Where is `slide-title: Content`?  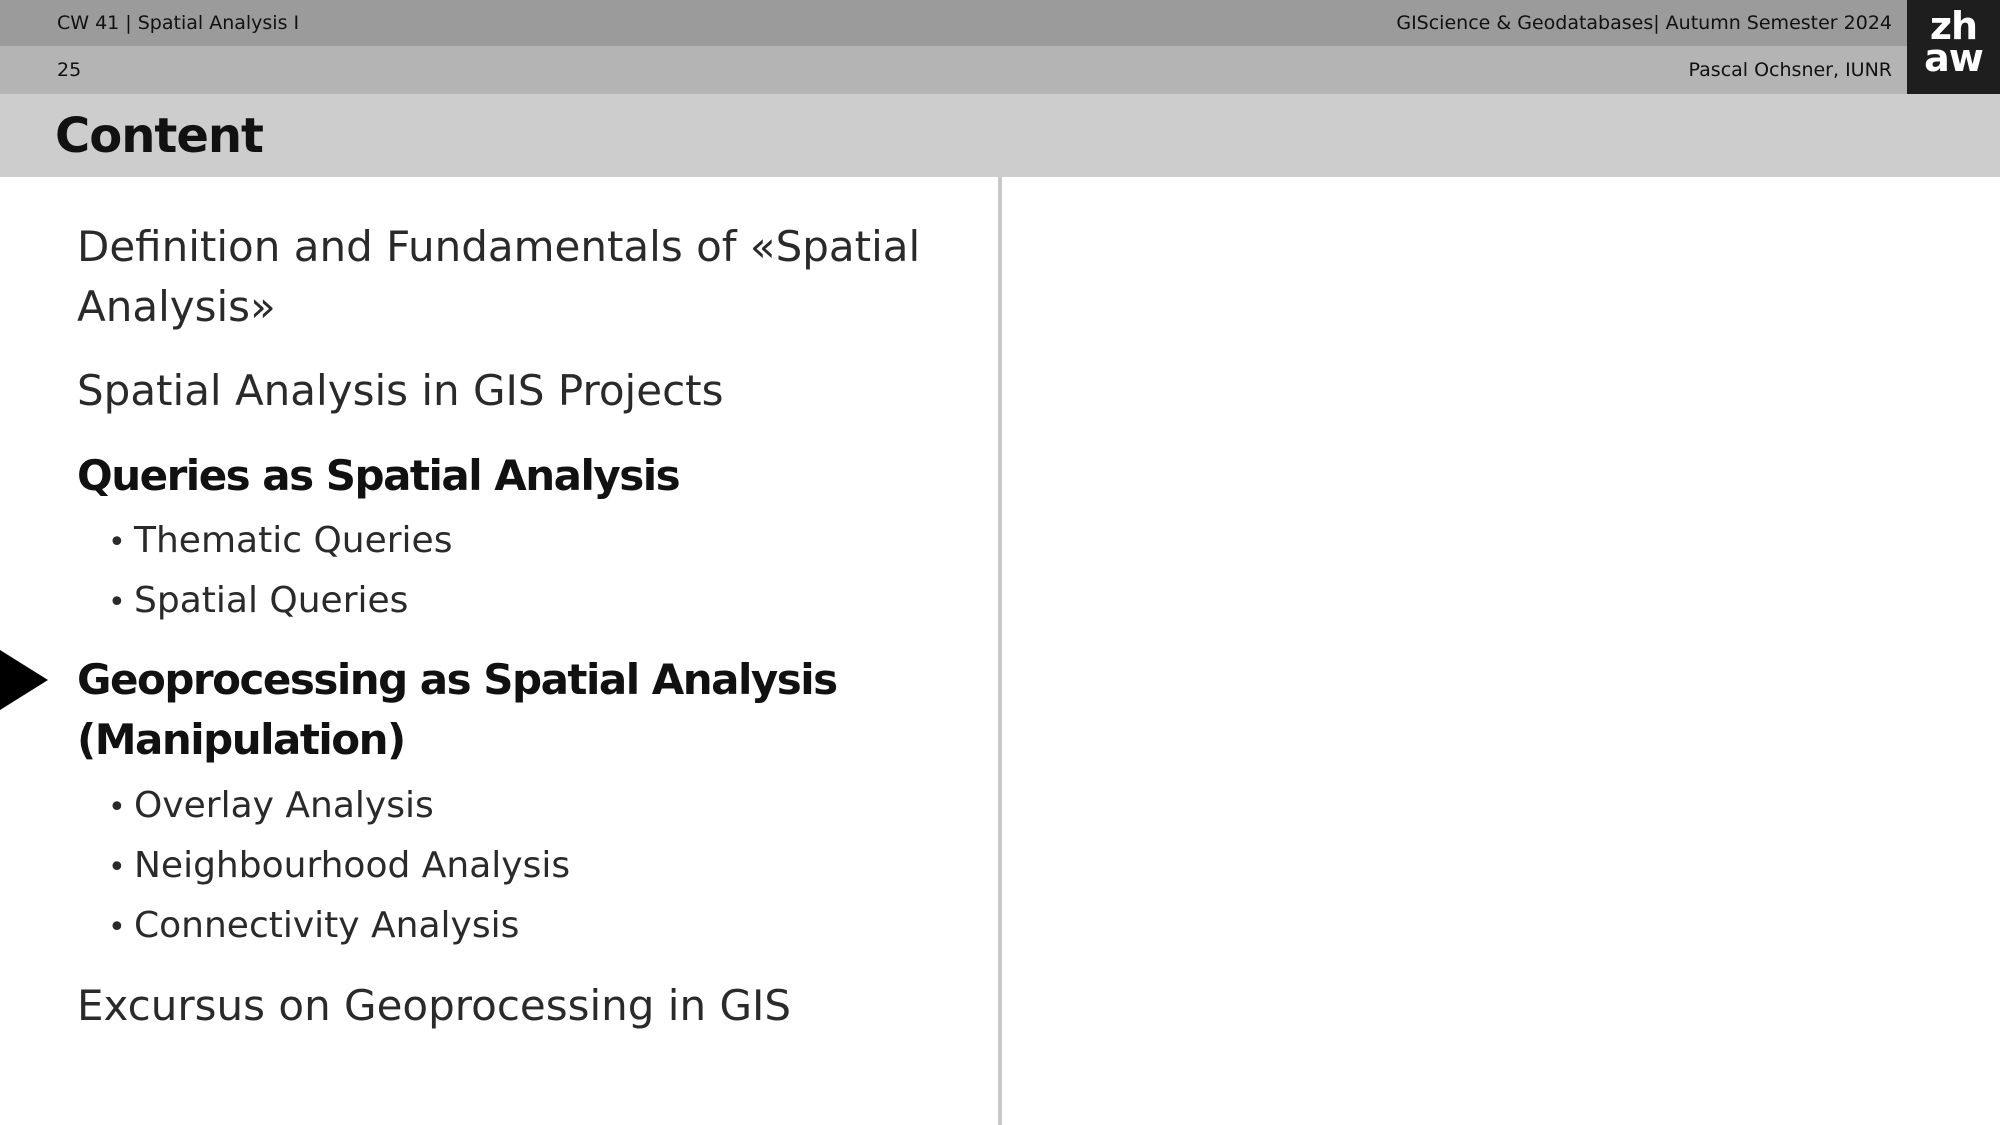 slide-title: Content is located at coordinates (159, 136).